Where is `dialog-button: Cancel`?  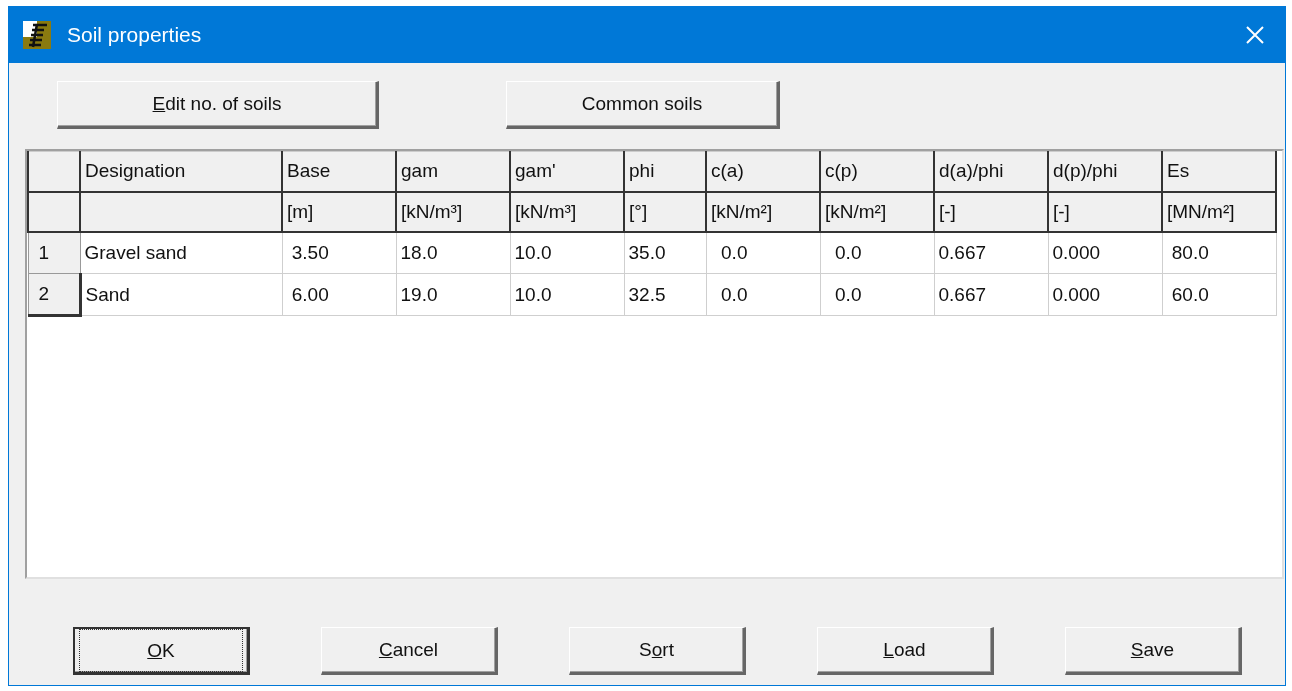 dialog-button: Cancel is located at coordinates (409, 651).